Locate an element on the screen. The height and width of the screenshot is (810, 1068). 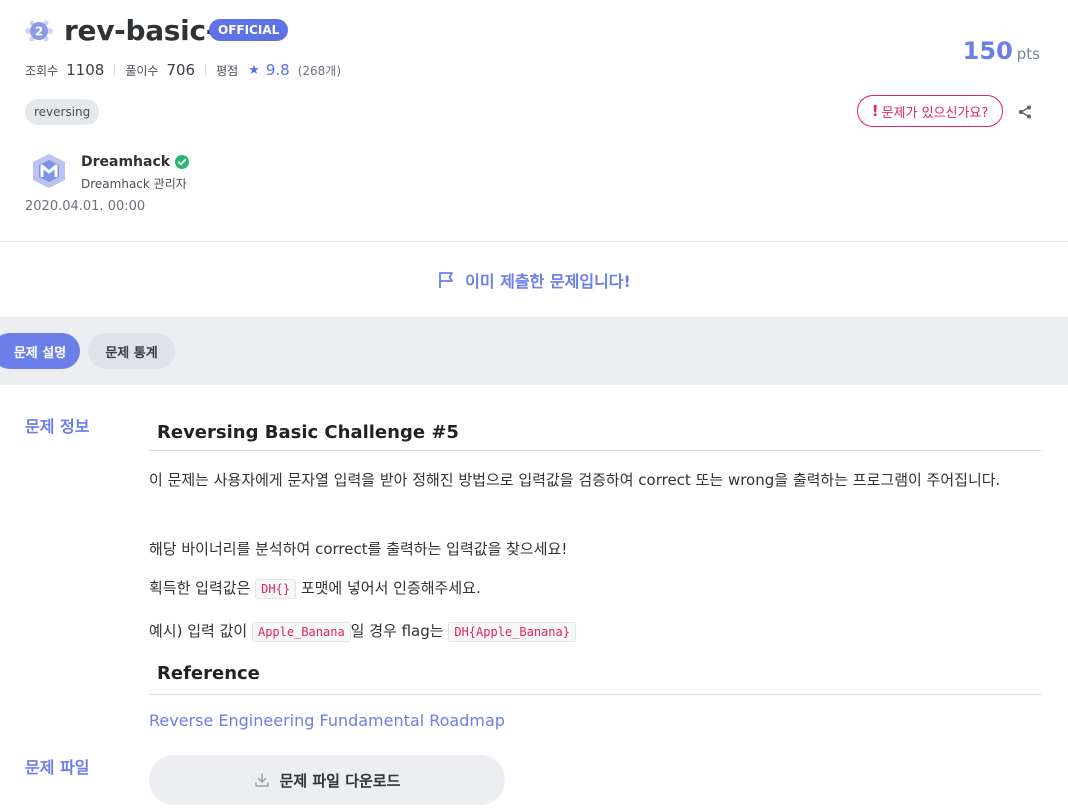
example-flag-code: DH{Apple_Banana} is located at coordinates (512, 632).